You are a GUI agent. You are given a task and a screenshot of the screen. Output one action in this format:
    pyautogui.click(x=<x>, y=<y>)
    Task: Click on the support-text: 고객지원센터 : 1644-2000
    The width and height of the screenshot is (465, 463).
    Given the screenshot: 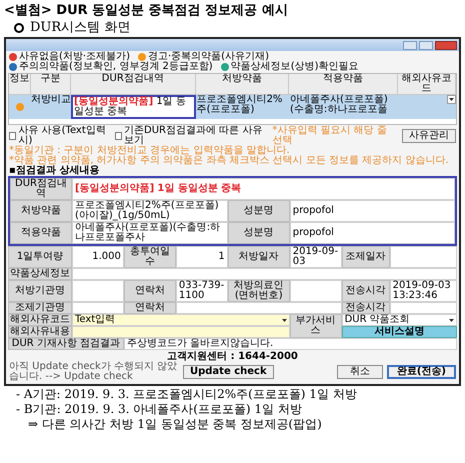 What is the action you would take?
    pyautogui.click(x=233, y=357)
    